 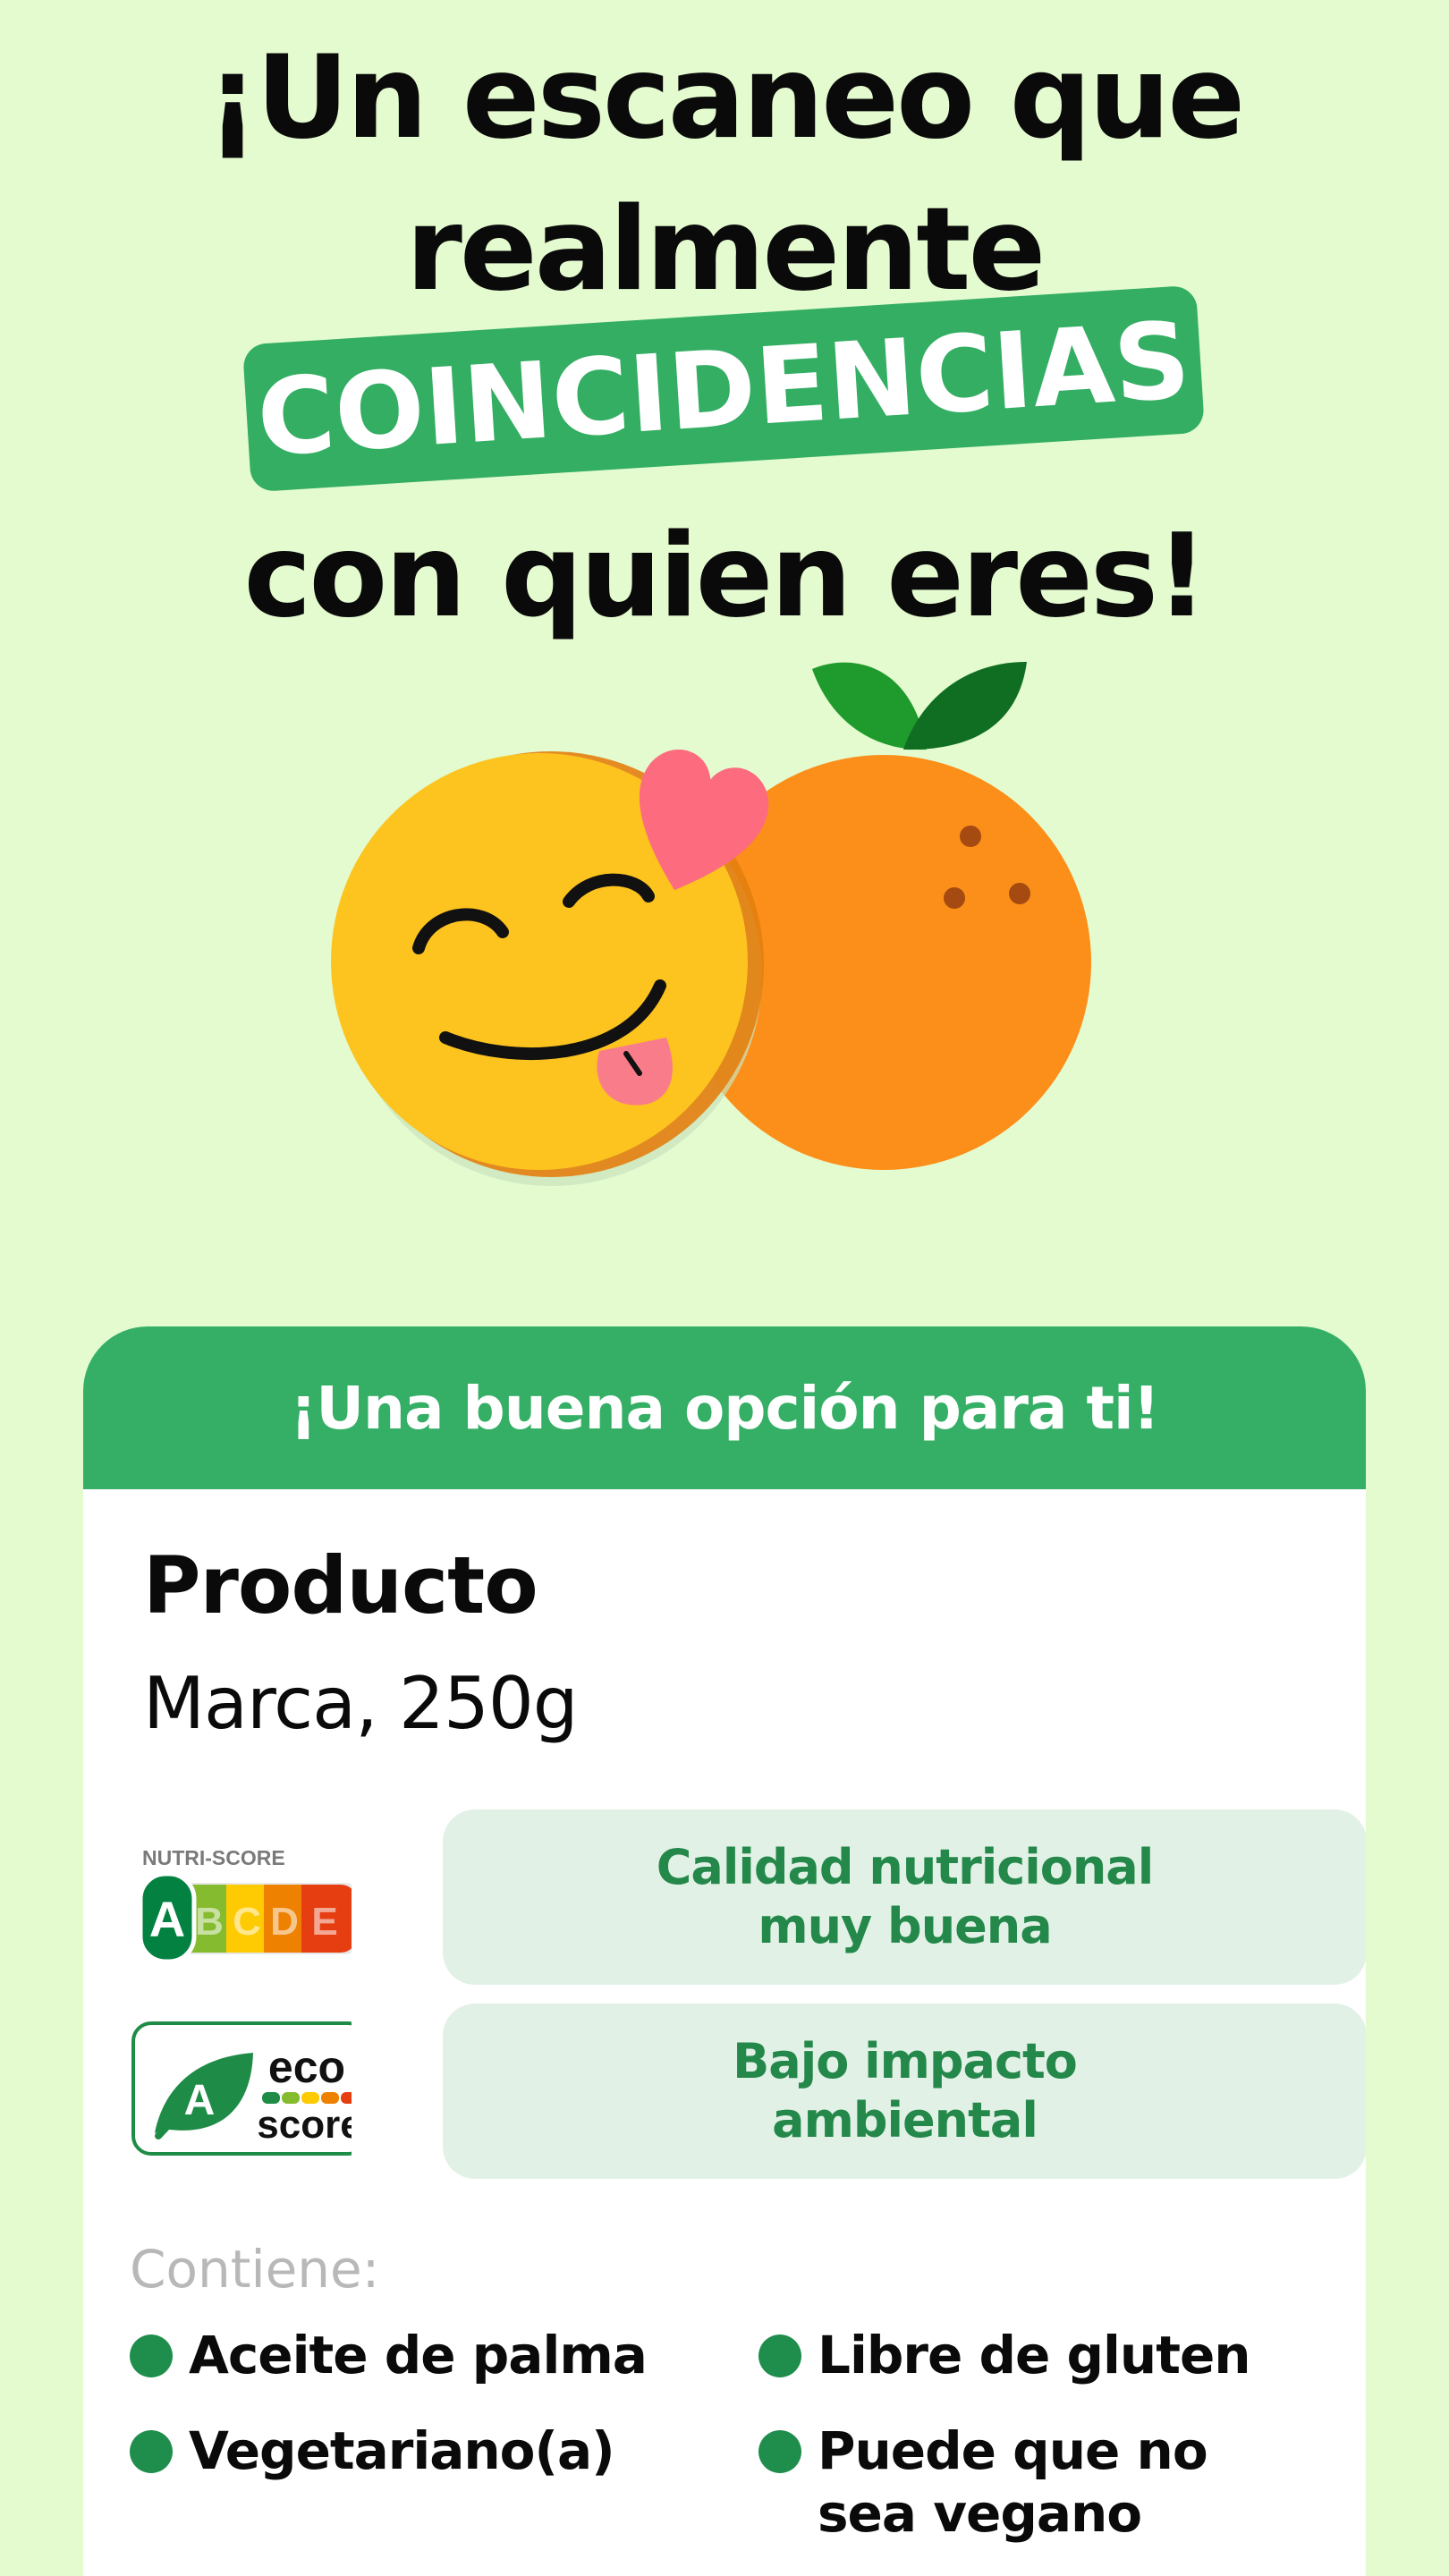 I want to click on attribute-item: Puede que no sea vegano, so click(x=1020, y=2482).